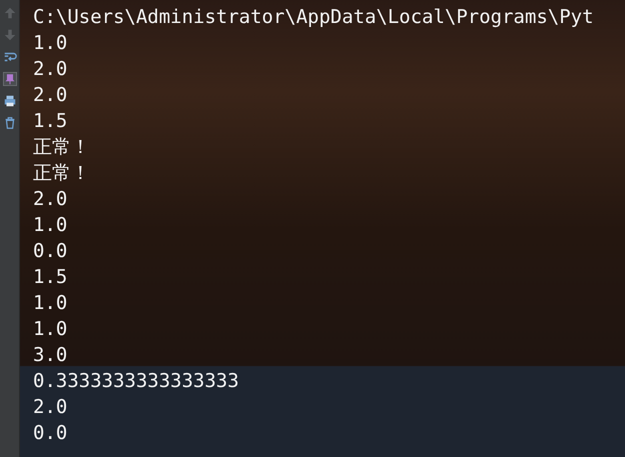  I want to click on soft-wrap-icon, so click(9, 57).